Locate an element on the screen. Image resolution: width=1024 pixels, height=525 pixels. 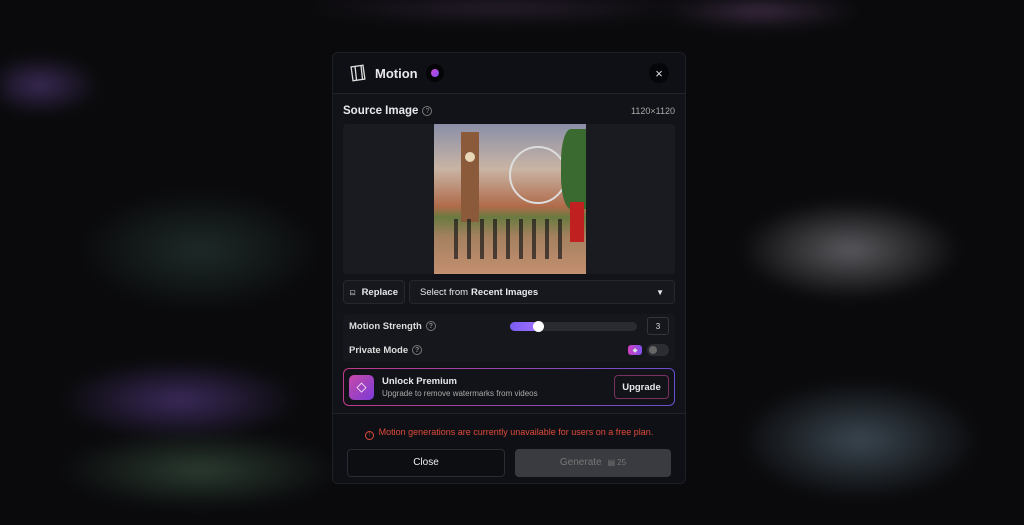
source-photo is located at coordinates (510, 199).